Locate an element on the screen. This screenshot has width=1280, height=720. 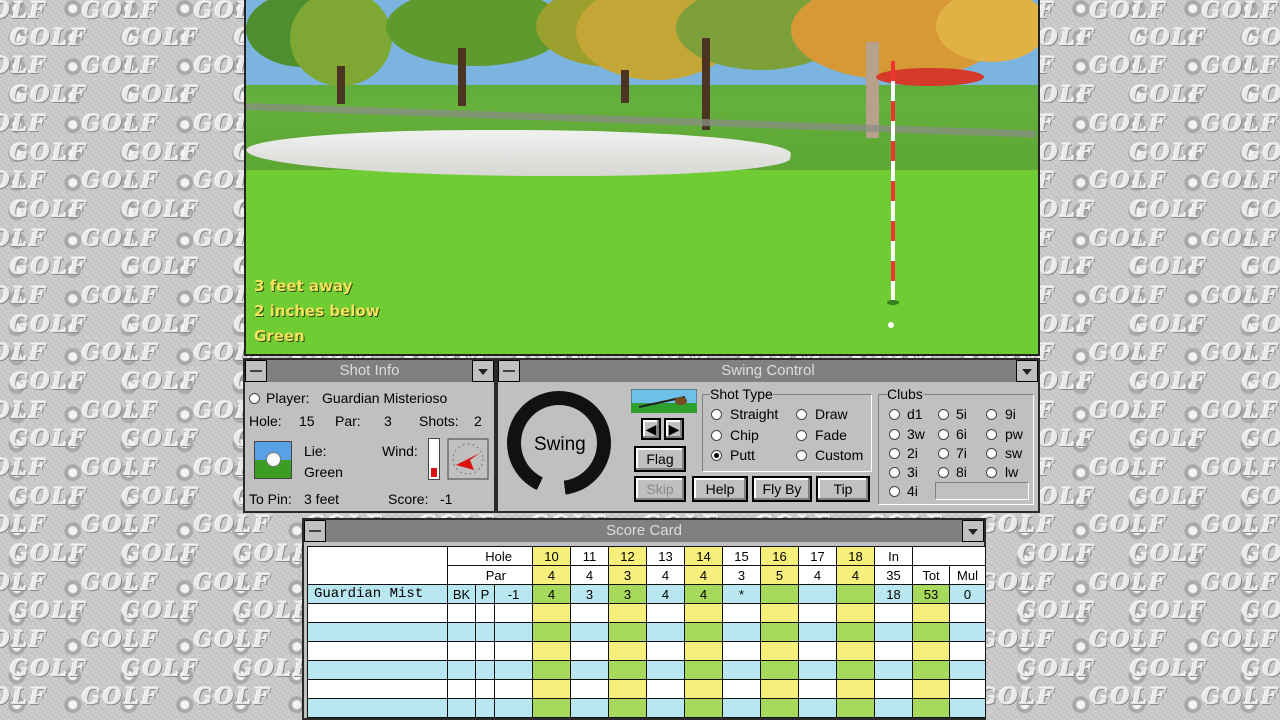
score-card-titlebar: Score Card is located at coordinates (644, 531).